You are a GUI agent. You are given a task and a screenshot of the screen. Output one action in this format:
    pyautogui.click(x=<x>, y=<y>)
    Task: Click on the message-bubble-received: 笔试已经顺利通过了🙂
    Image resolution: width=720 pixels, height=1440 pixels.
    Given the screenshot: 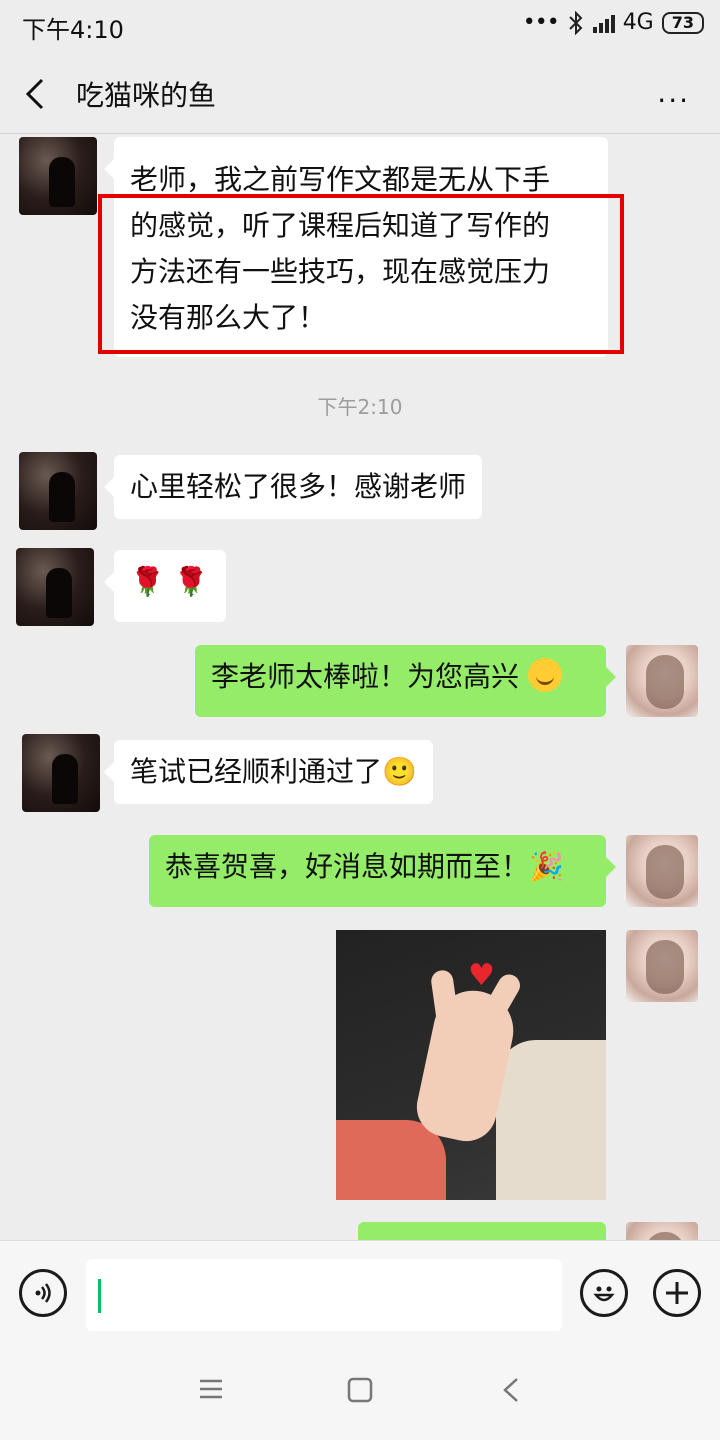 What is the action you would take?
    pyautogui.click(x=268, y=772)
    